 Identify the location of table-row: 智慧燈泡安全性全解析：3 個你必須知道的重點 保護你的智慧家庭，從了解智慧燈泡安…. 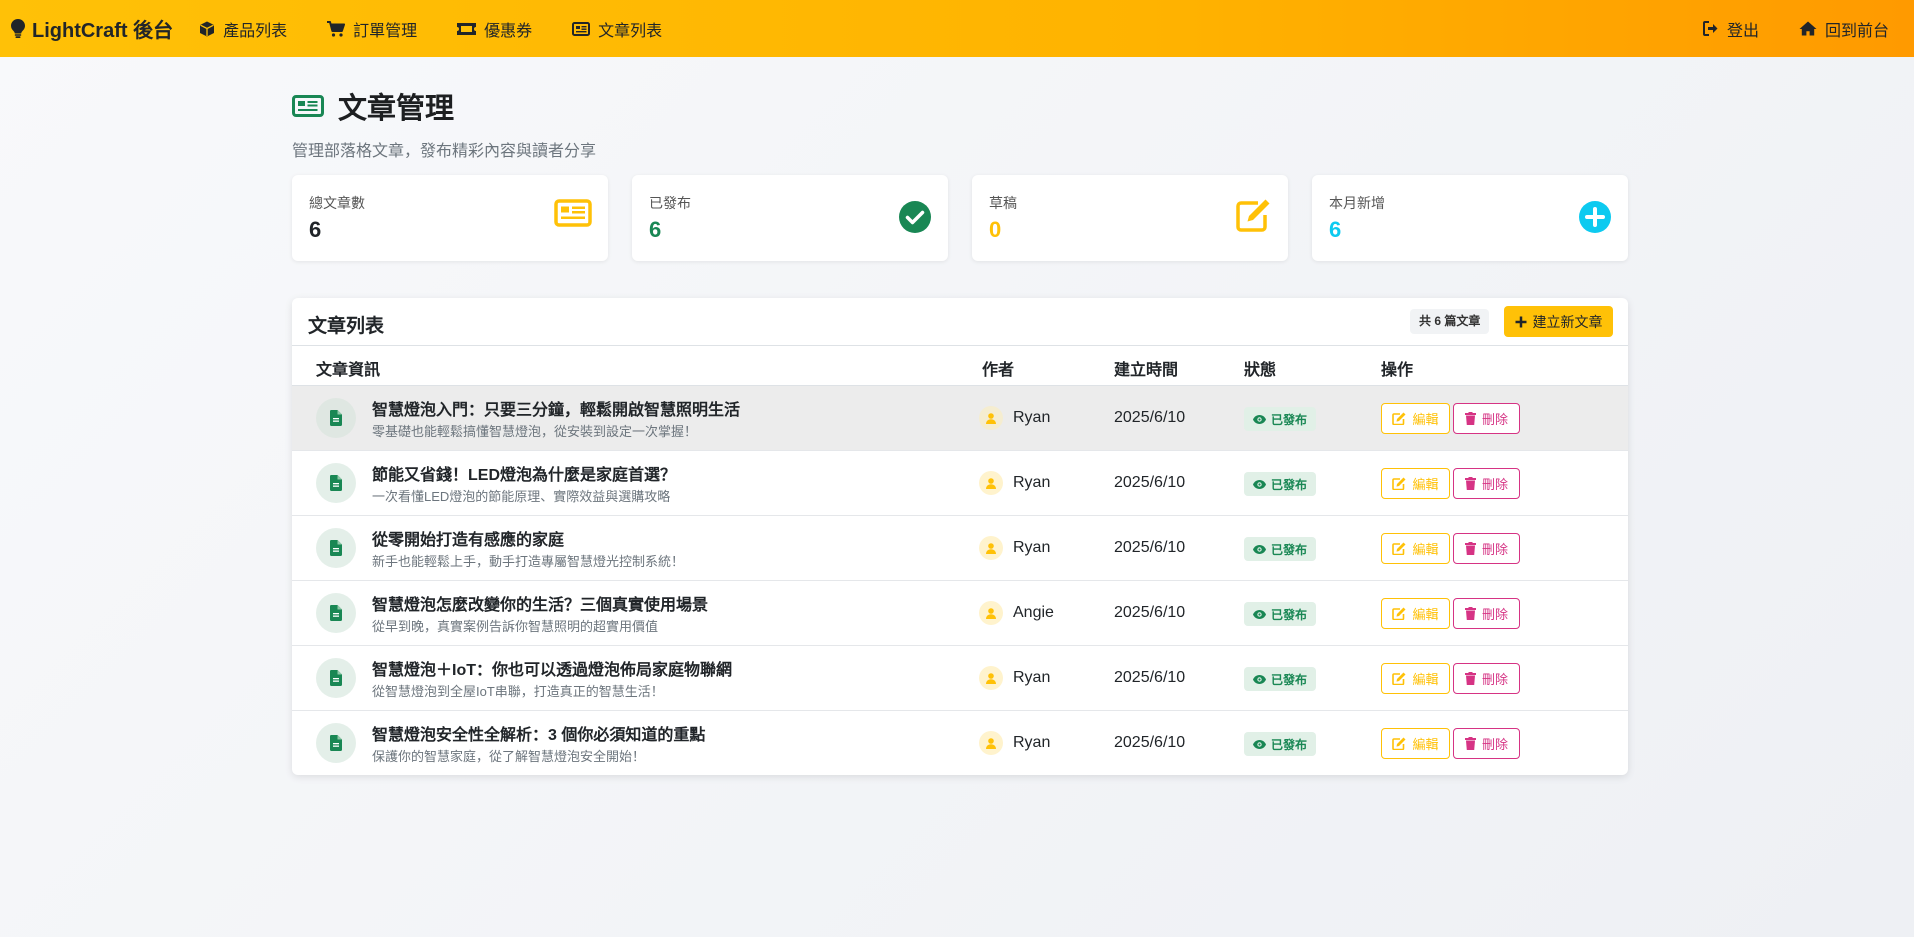
(960, 743).